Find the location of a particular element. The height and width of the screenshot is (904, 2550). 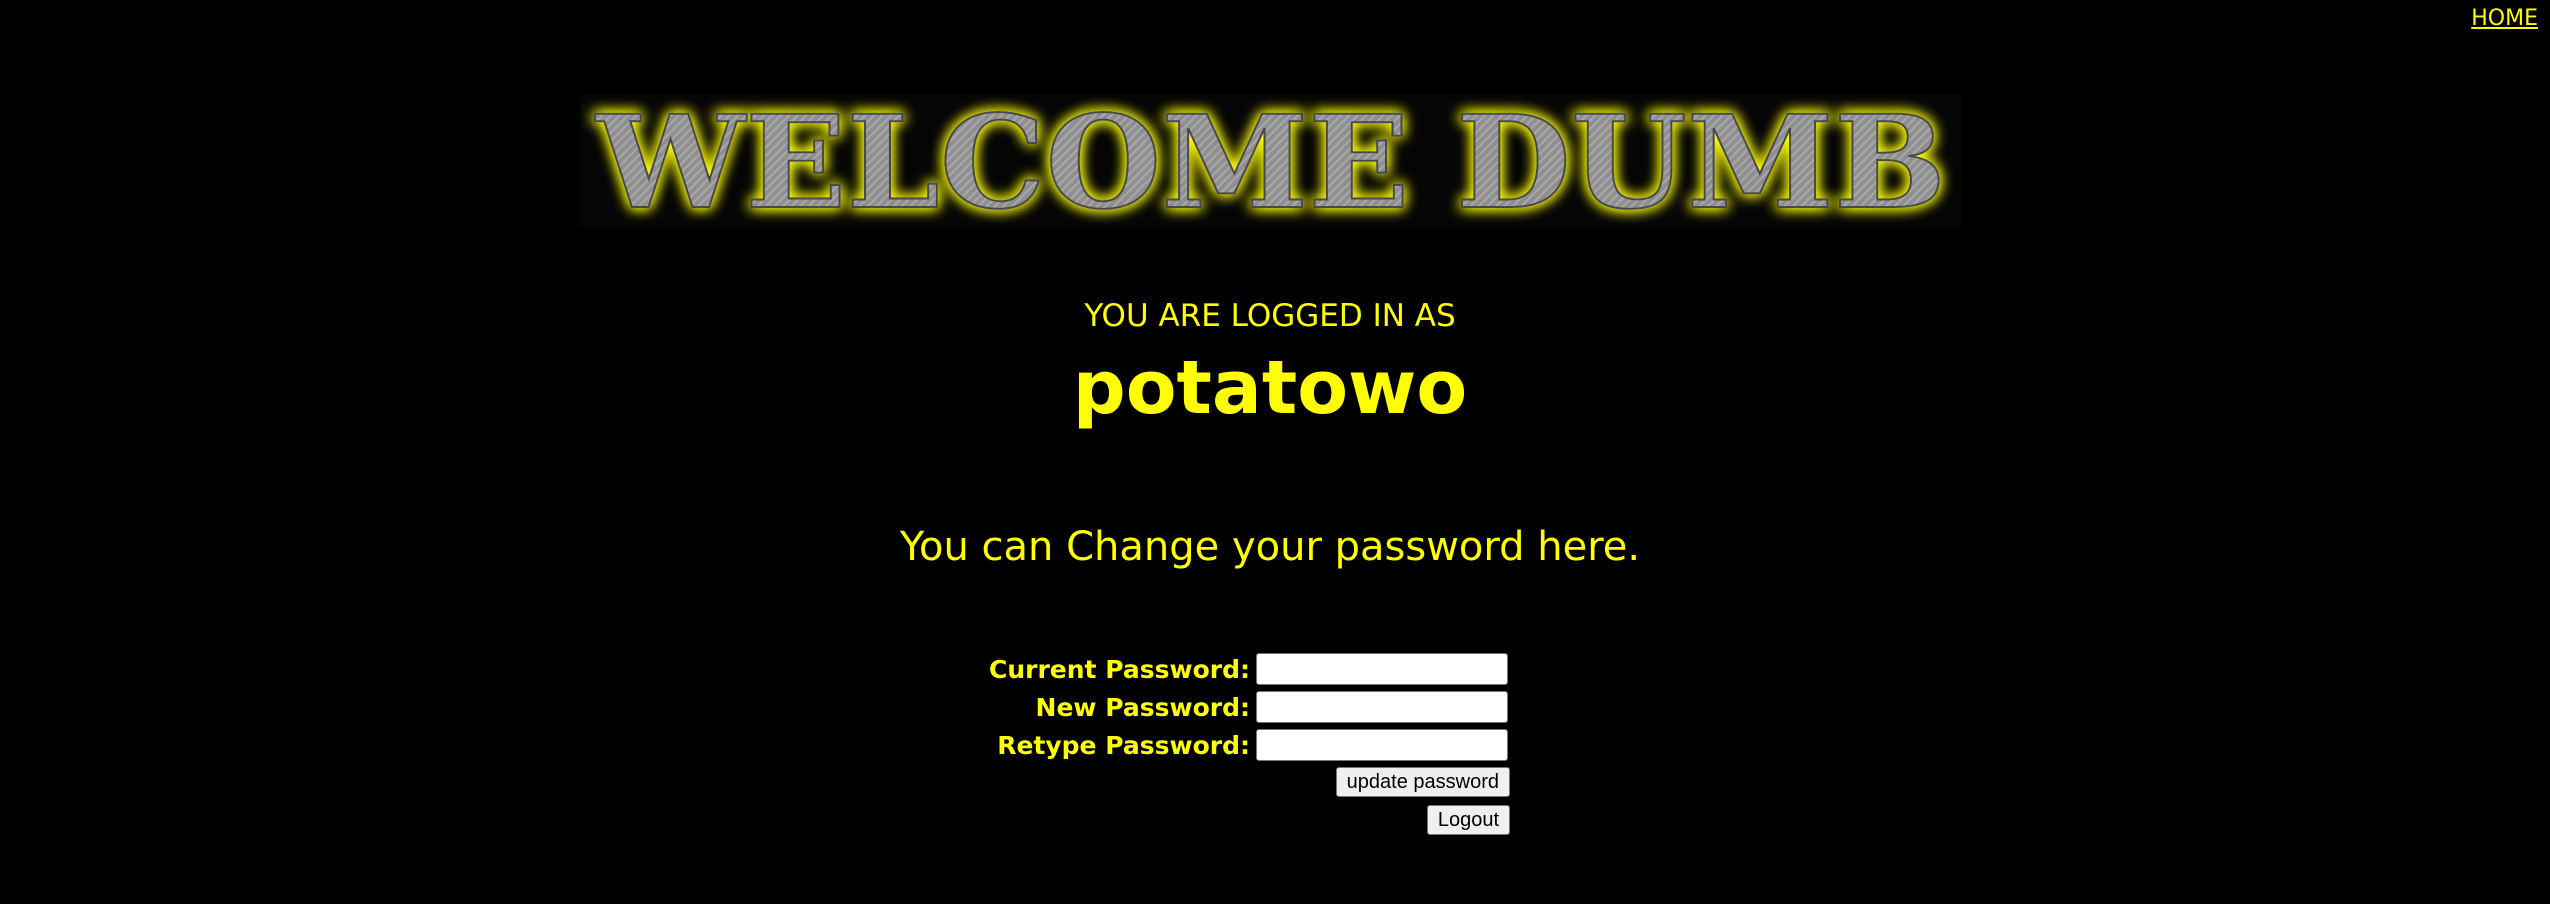

welcome-banner-graphic: WELCOME DUMB is located at coordinates (1270, 161).